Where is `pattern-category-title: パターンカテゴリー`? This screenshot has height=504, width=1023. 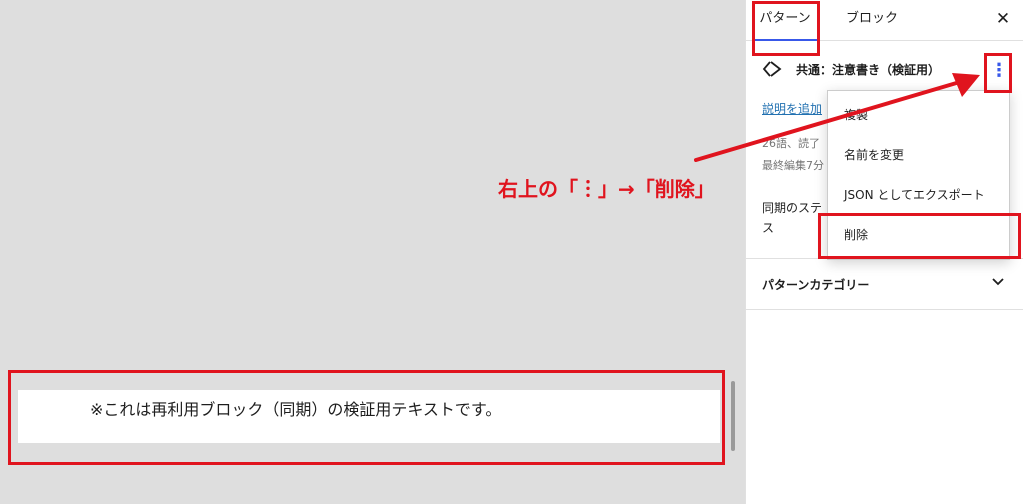
pattern-category-title: パターンカテゴリー is located at coordinates (816, 285).